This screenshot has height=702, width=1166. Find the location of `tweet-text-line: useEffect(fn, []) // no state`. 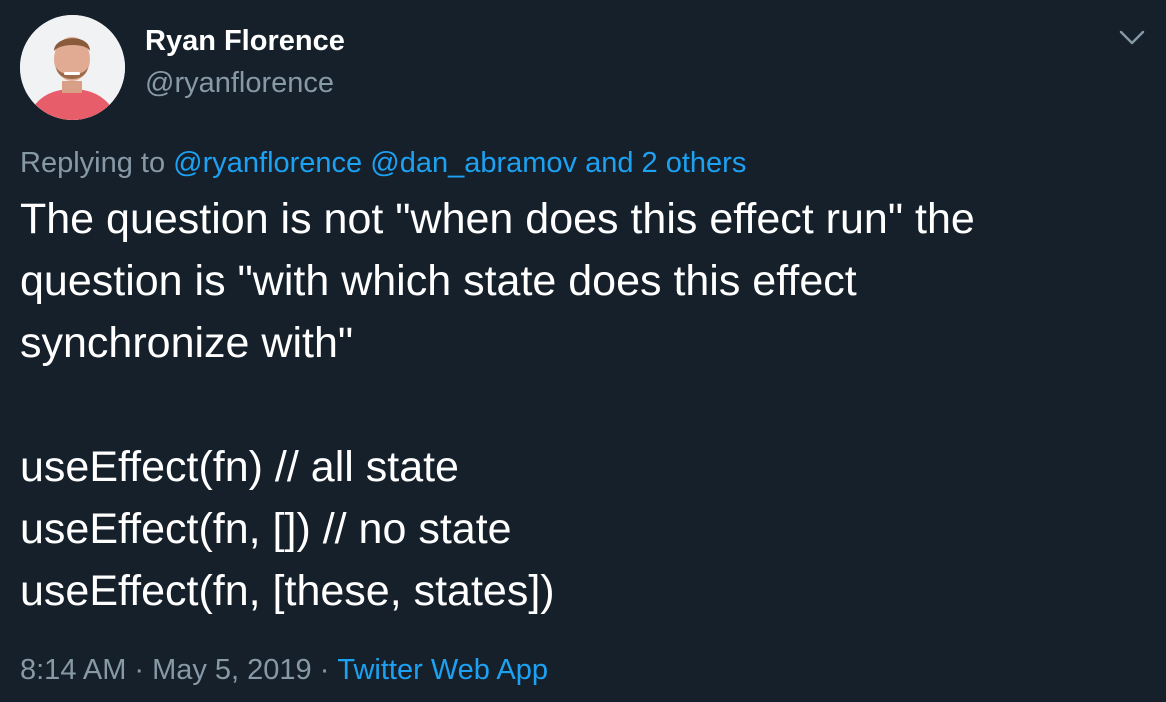

tweet-text-line: useEffect(fn, []) // no state is located at coordinates (266, 529).